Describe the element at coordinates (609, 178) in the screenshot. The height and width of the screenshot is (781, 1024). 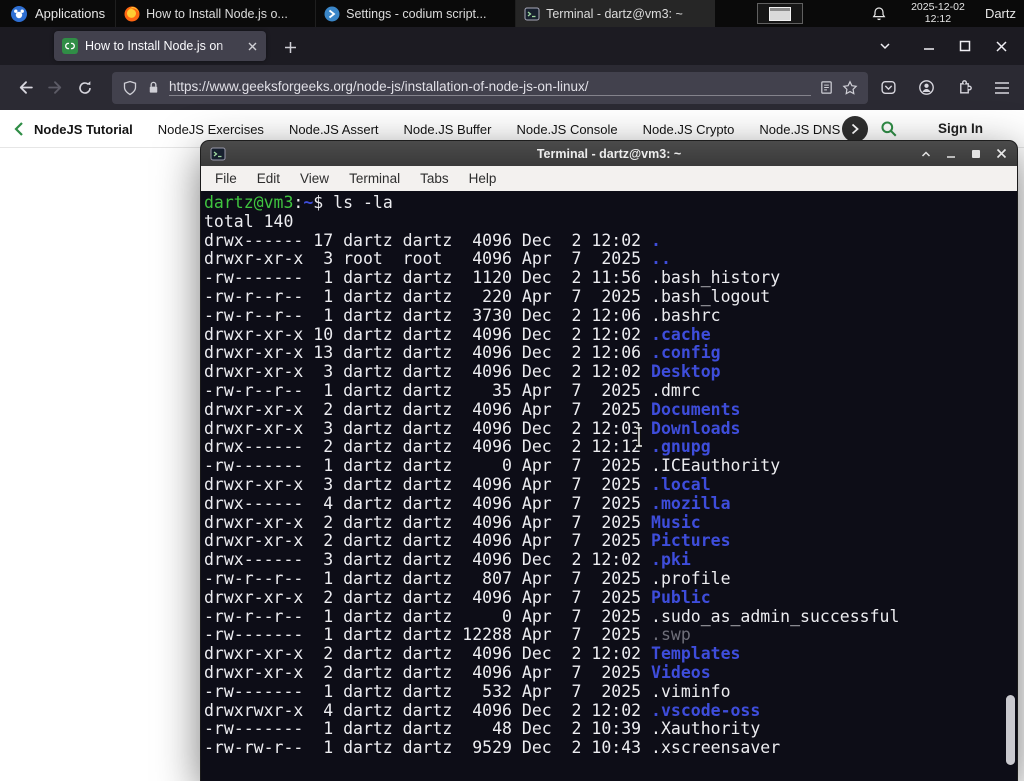
I see `terminal-menubar: File Edit View Terminal Tabs Help` at that location.